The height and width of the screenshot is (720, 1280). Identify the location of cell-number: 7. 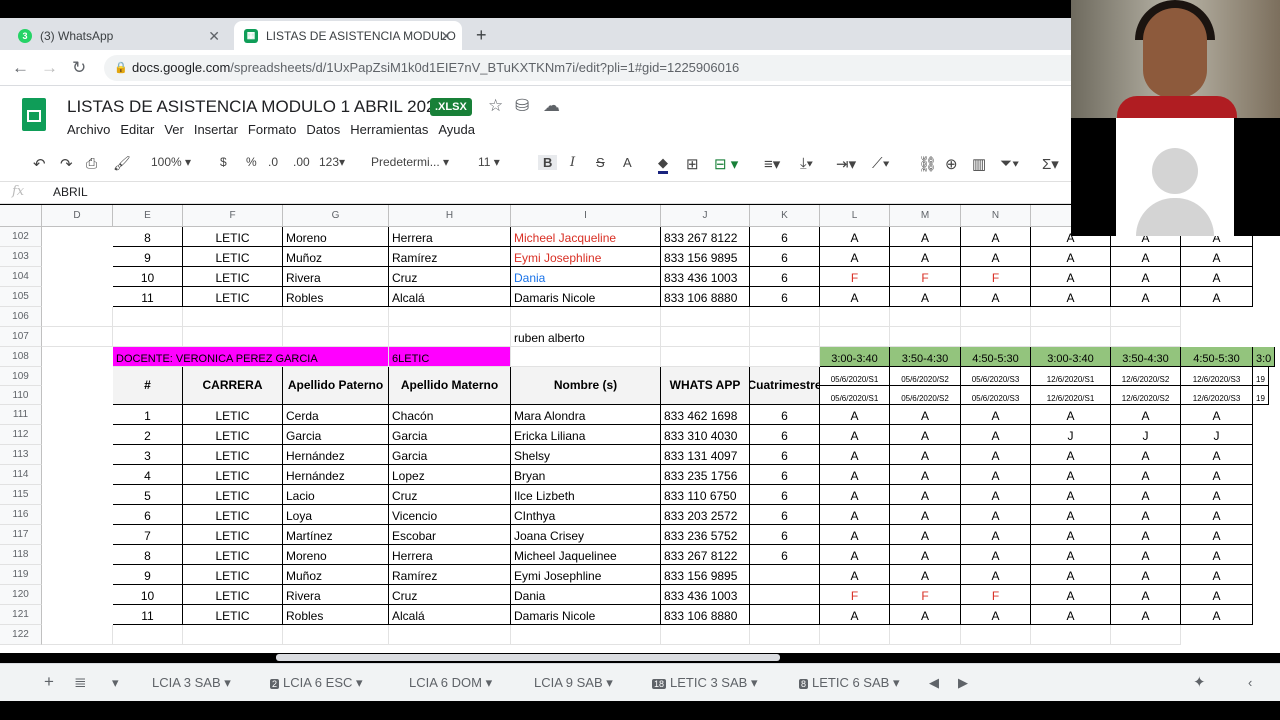
(148, 535).